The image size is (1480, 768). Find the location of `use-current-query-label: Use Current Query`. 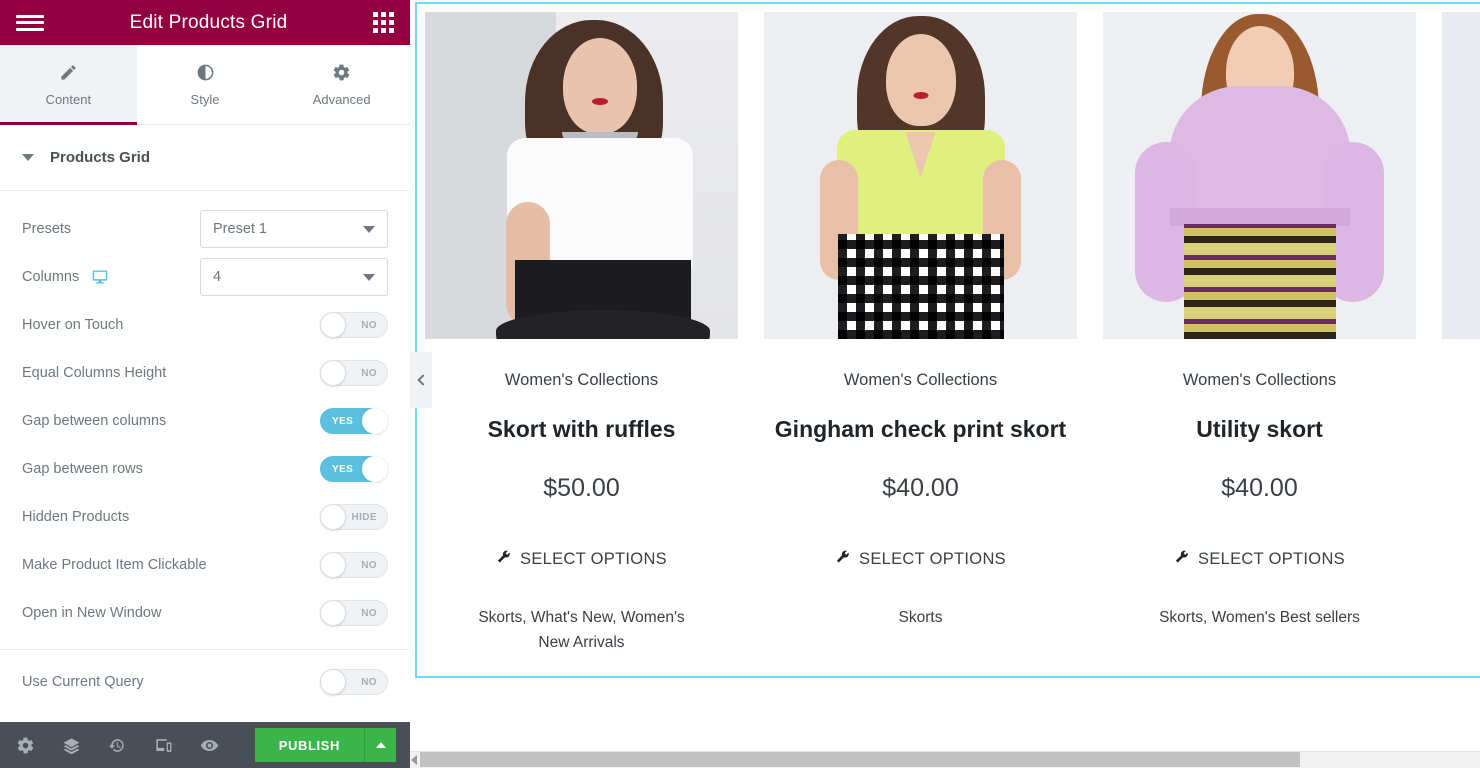

use-current-query-label: Use Current Query is located at coordinates (83, 682).